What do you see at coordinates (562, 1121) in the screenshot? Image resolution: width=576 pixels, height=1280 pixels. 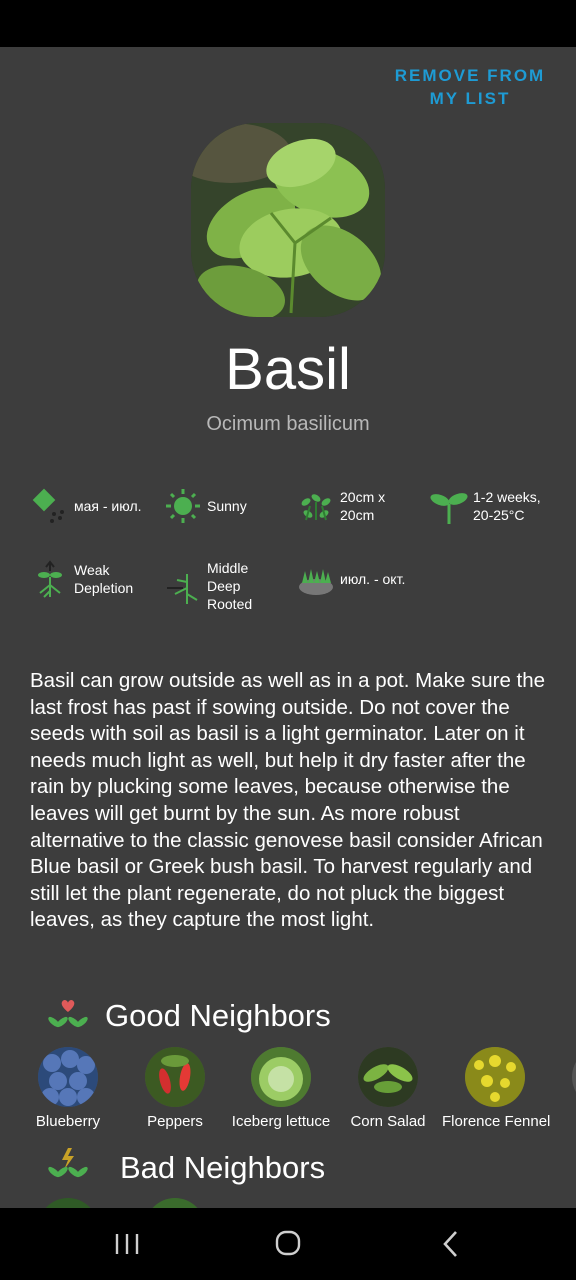 I see `neighbor-label: C` at bounding box center [562, 1121].